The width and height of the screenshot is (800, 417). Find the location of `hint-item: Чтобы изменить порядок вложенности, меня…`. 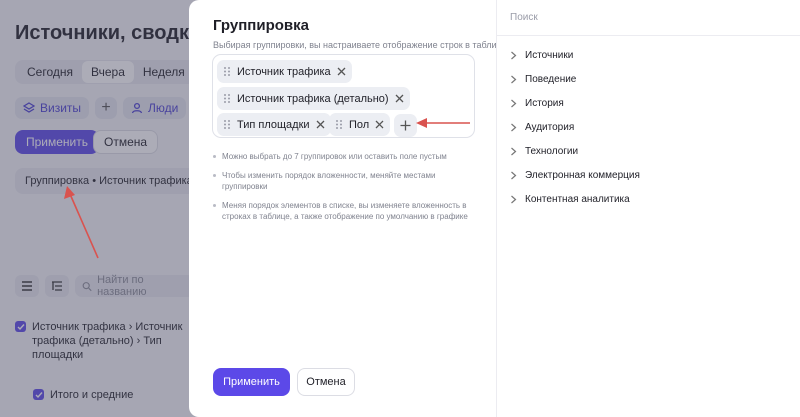

hint-item: Чтобы изменить порядок вложенности, меня… is located at coordinates (347, 181).